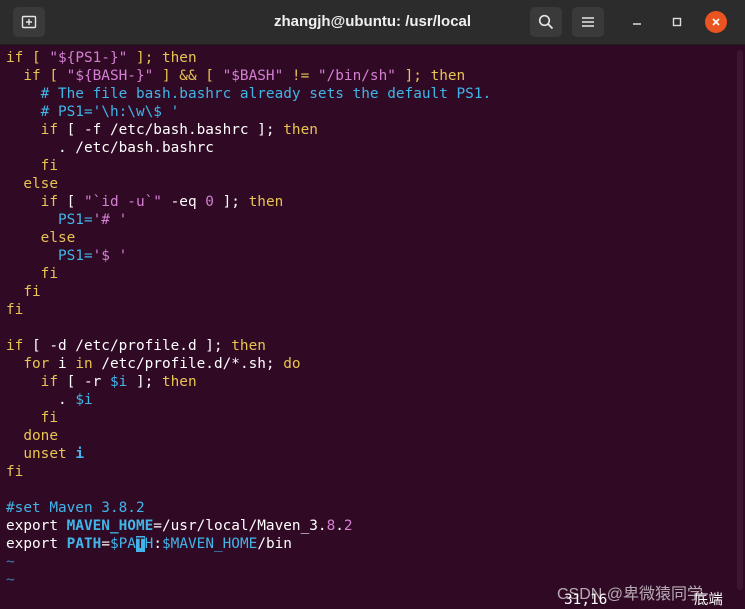 The image size is (745, 609). I want to click on maximize-icon, so click(677, 22).